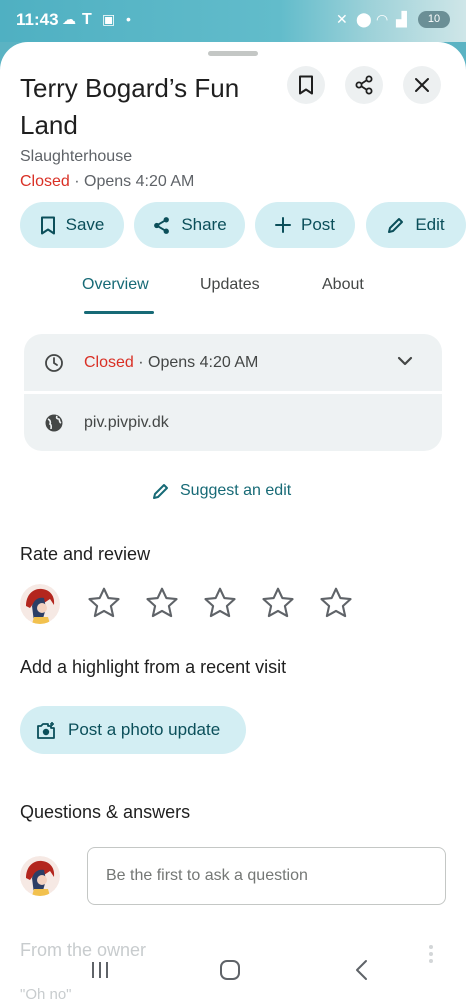 The image size is (466, 1000). Describe the element at coordinates (109, 19) in the screenshot. I see `screenshot-icon: ▣` at that location.